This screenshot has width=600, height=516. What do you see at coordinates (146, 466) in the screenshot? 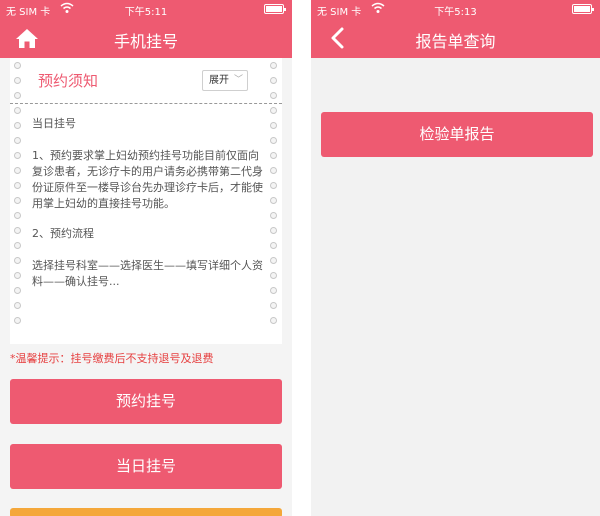
I see `same-day-register-button: 当日挂号` at bounding box center [146, 466].